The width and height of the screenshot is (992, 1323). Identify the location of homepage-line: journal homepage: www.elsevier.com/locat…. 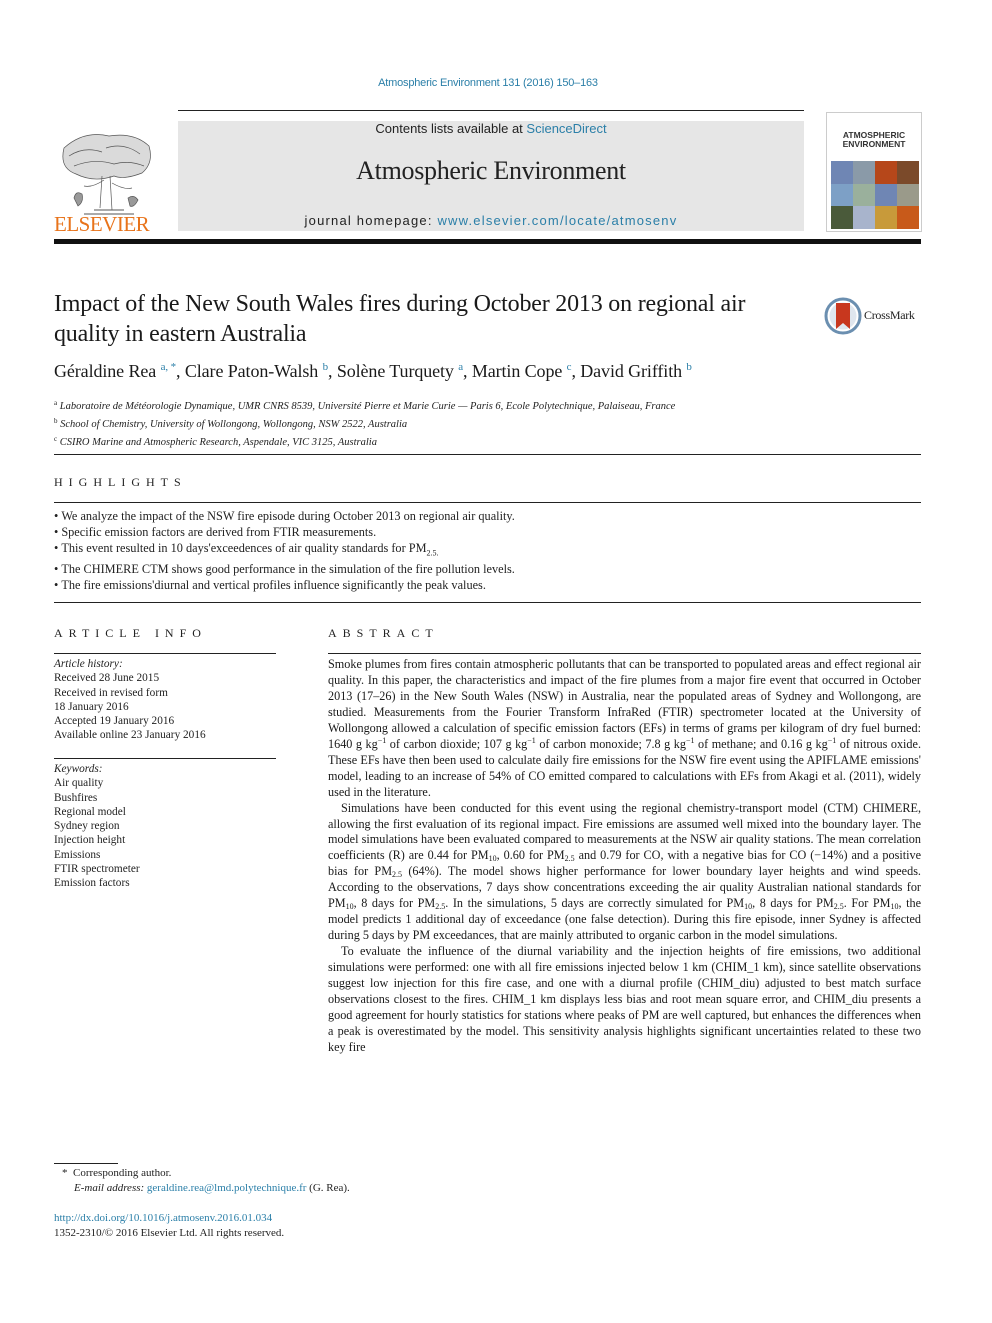
(491, 220).